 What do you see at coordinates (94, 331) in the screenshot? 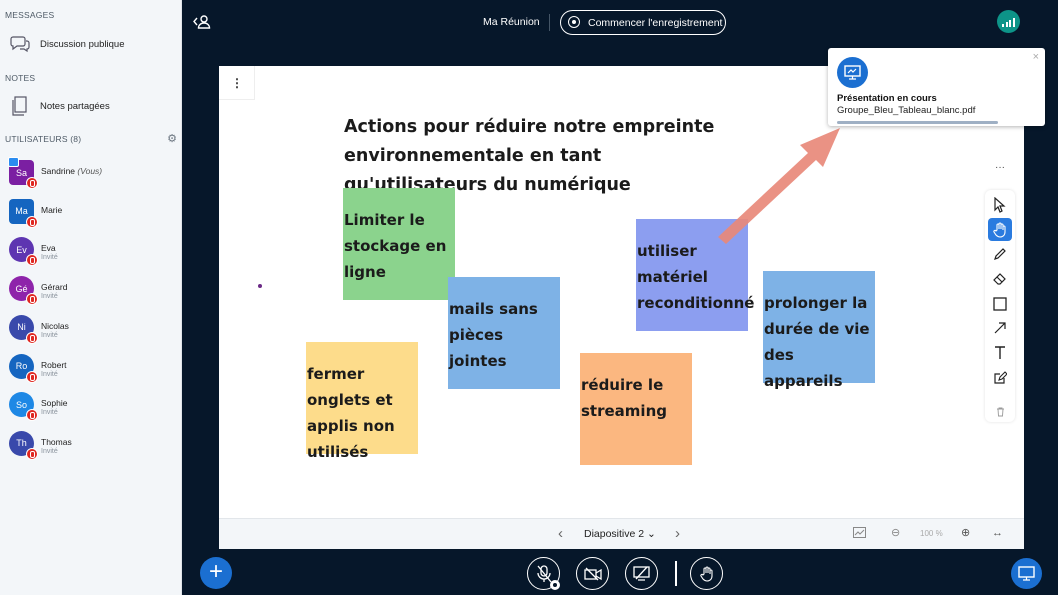
I see `user-list-item: Ni Nicolas Invité` at bounding box center [94, 331].